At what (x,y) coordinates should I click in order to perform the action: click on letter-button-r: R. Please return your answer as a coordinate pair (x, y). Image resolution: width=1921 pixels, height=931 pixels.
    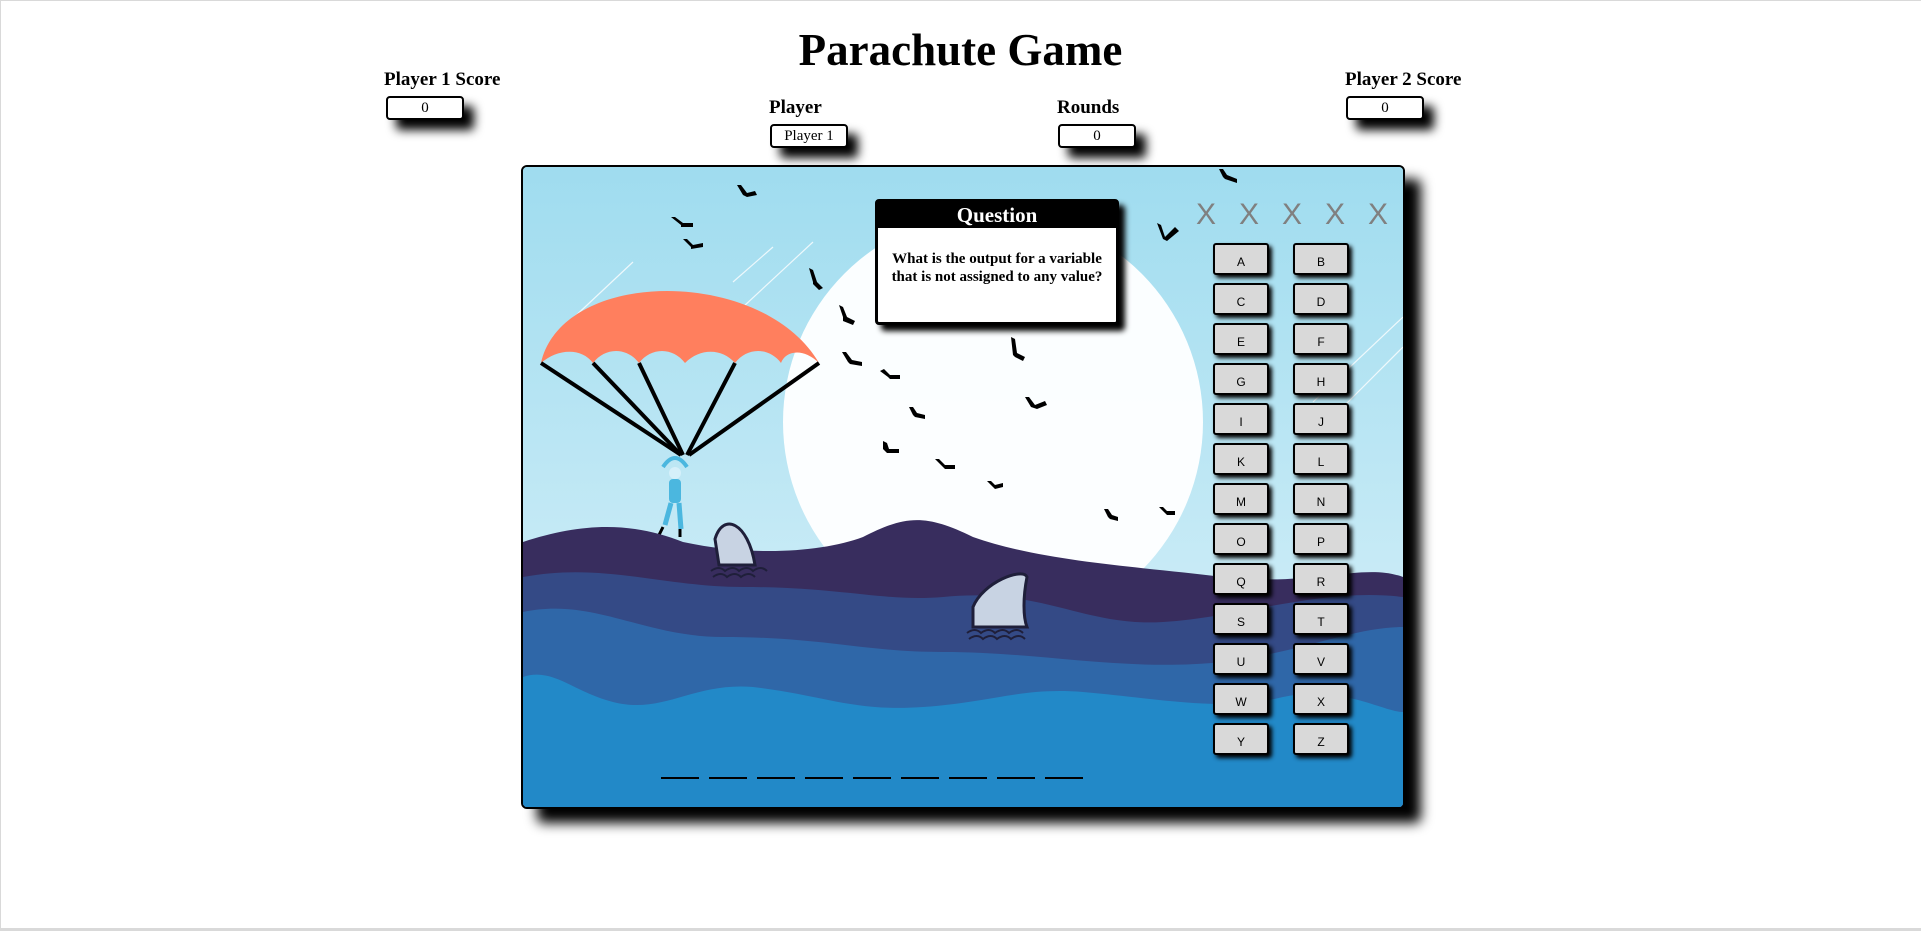
    Looking at the image, I should click on (1321, 579).